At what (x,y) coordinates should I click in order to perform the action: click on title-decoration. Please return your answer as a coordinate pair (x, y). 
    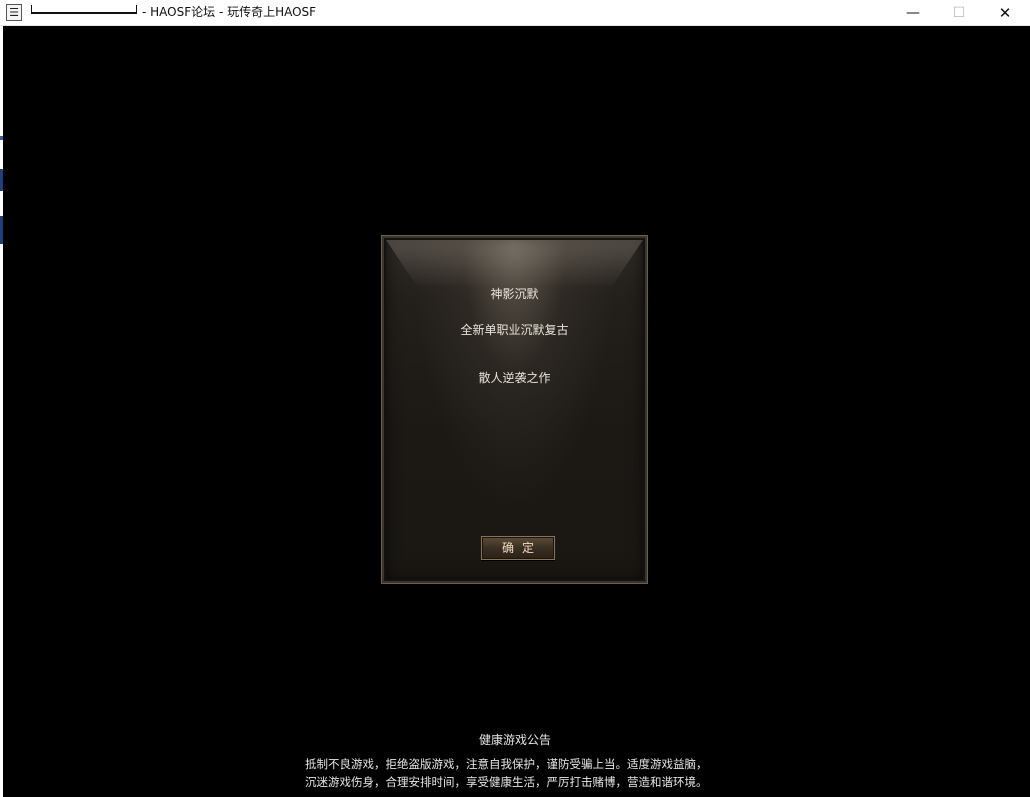
    Looking at the image, I should click on (84, 9).